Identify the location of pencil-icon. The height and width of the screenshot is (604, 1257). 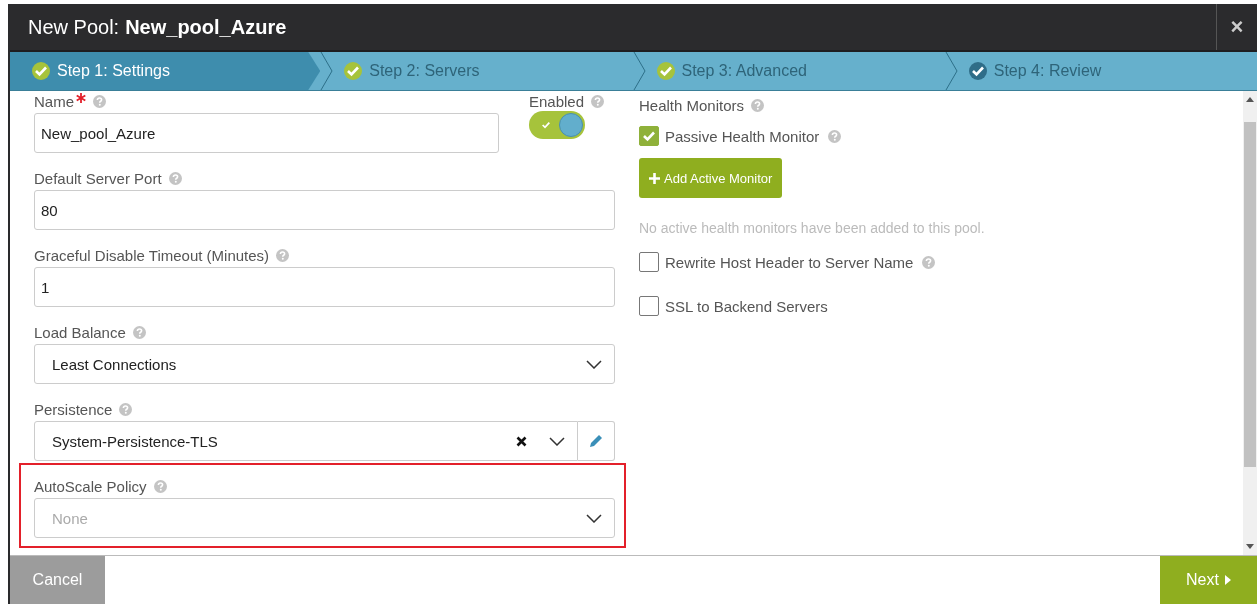
(596, 441).